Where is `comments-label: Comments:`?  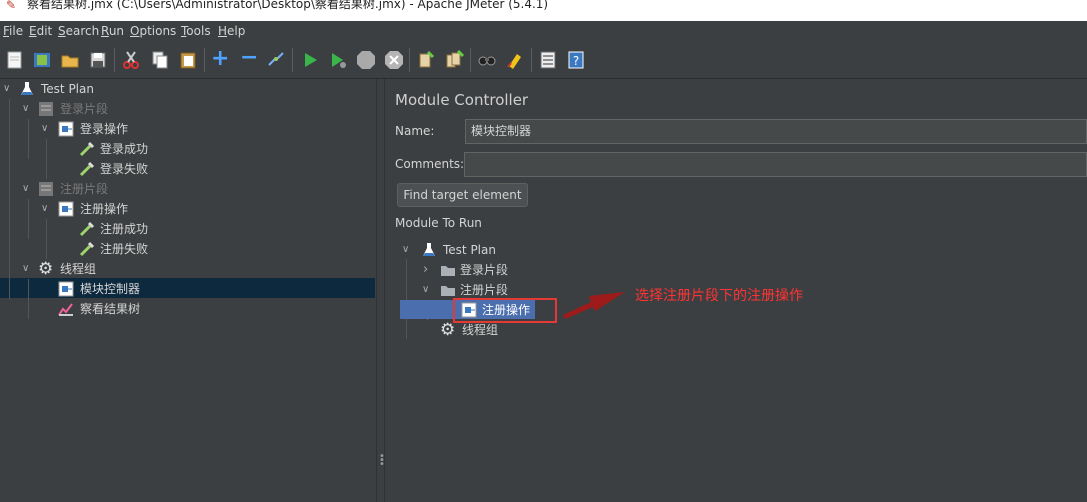
comments-label: Comments: is located at coordinates (430, 164).